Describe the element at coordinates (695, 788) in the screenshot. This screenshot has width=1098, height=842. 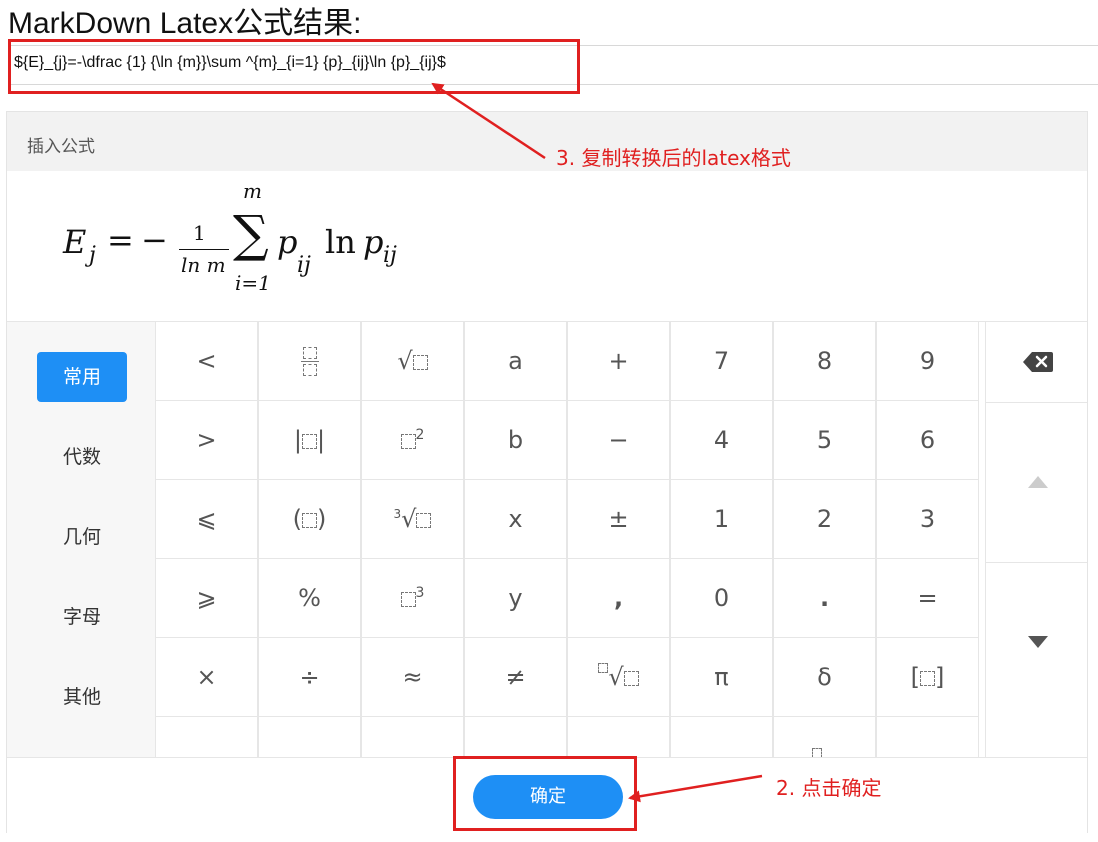
I see `arrow-to-confirm` at that location.